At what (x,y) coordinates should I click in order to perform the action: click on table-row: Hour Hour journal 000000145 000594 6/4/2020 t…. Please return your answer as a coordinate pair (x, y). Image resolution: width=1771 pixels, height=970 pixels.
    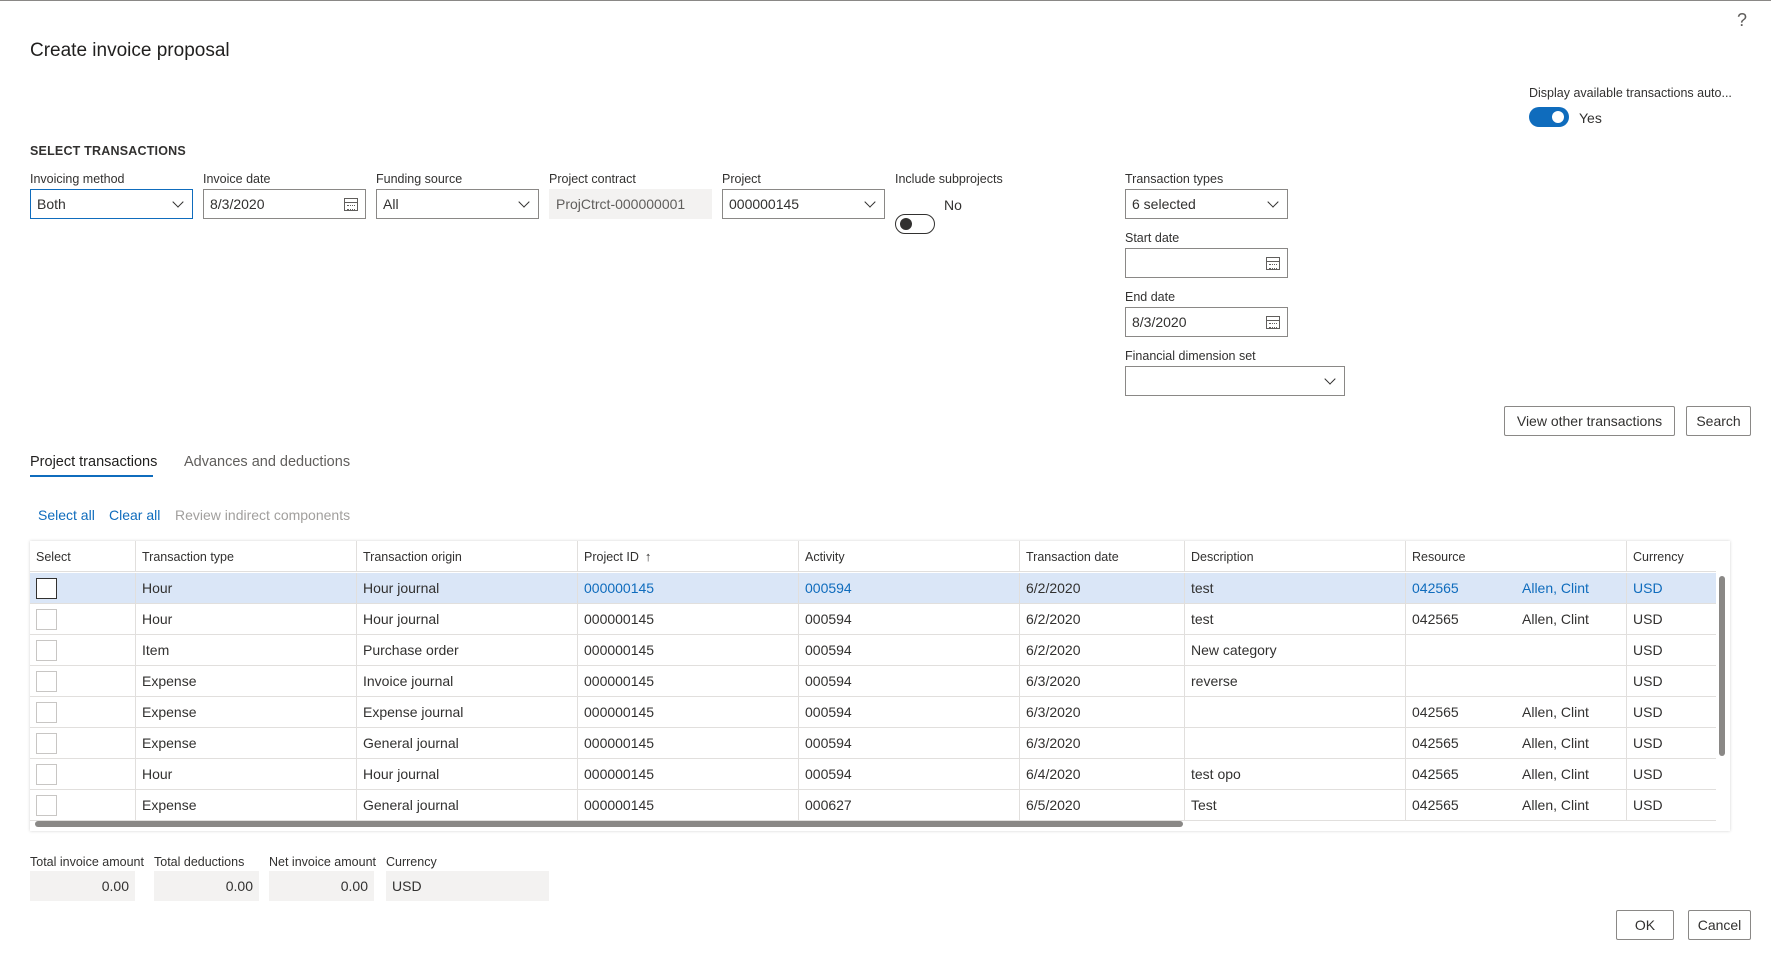
    Looking at the image, I should click on (873, 774).